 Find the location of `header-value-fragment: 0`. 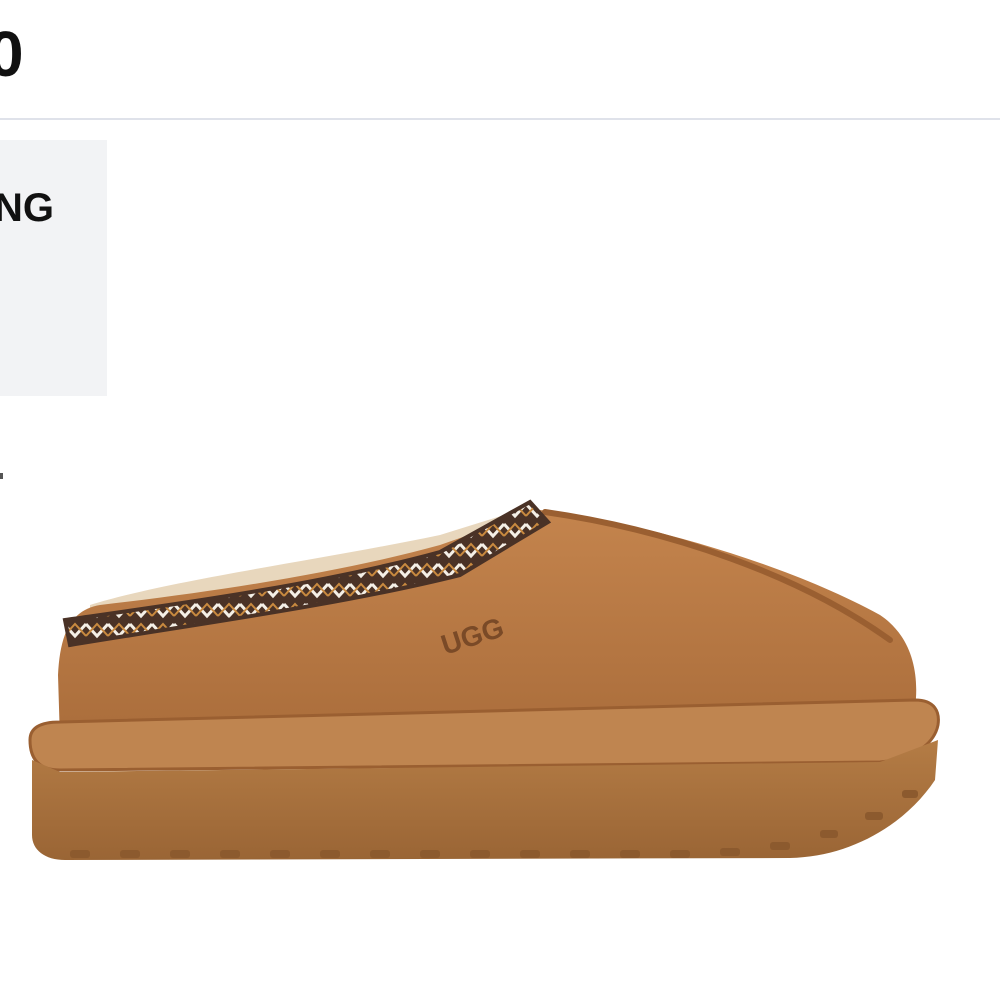

header-value-fragment: 0 is located at coordinates (12, 54).